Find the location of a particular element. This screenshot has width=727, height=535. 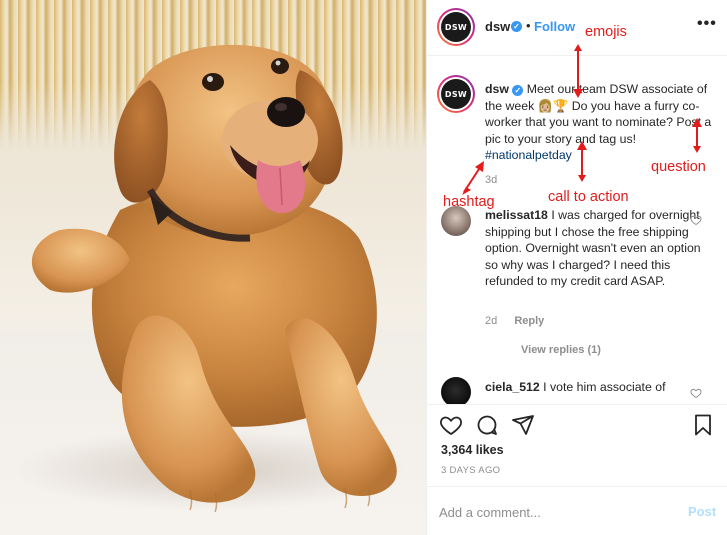

caption-emoji-trophy: 🏆 is located at coordinates (560, 105).